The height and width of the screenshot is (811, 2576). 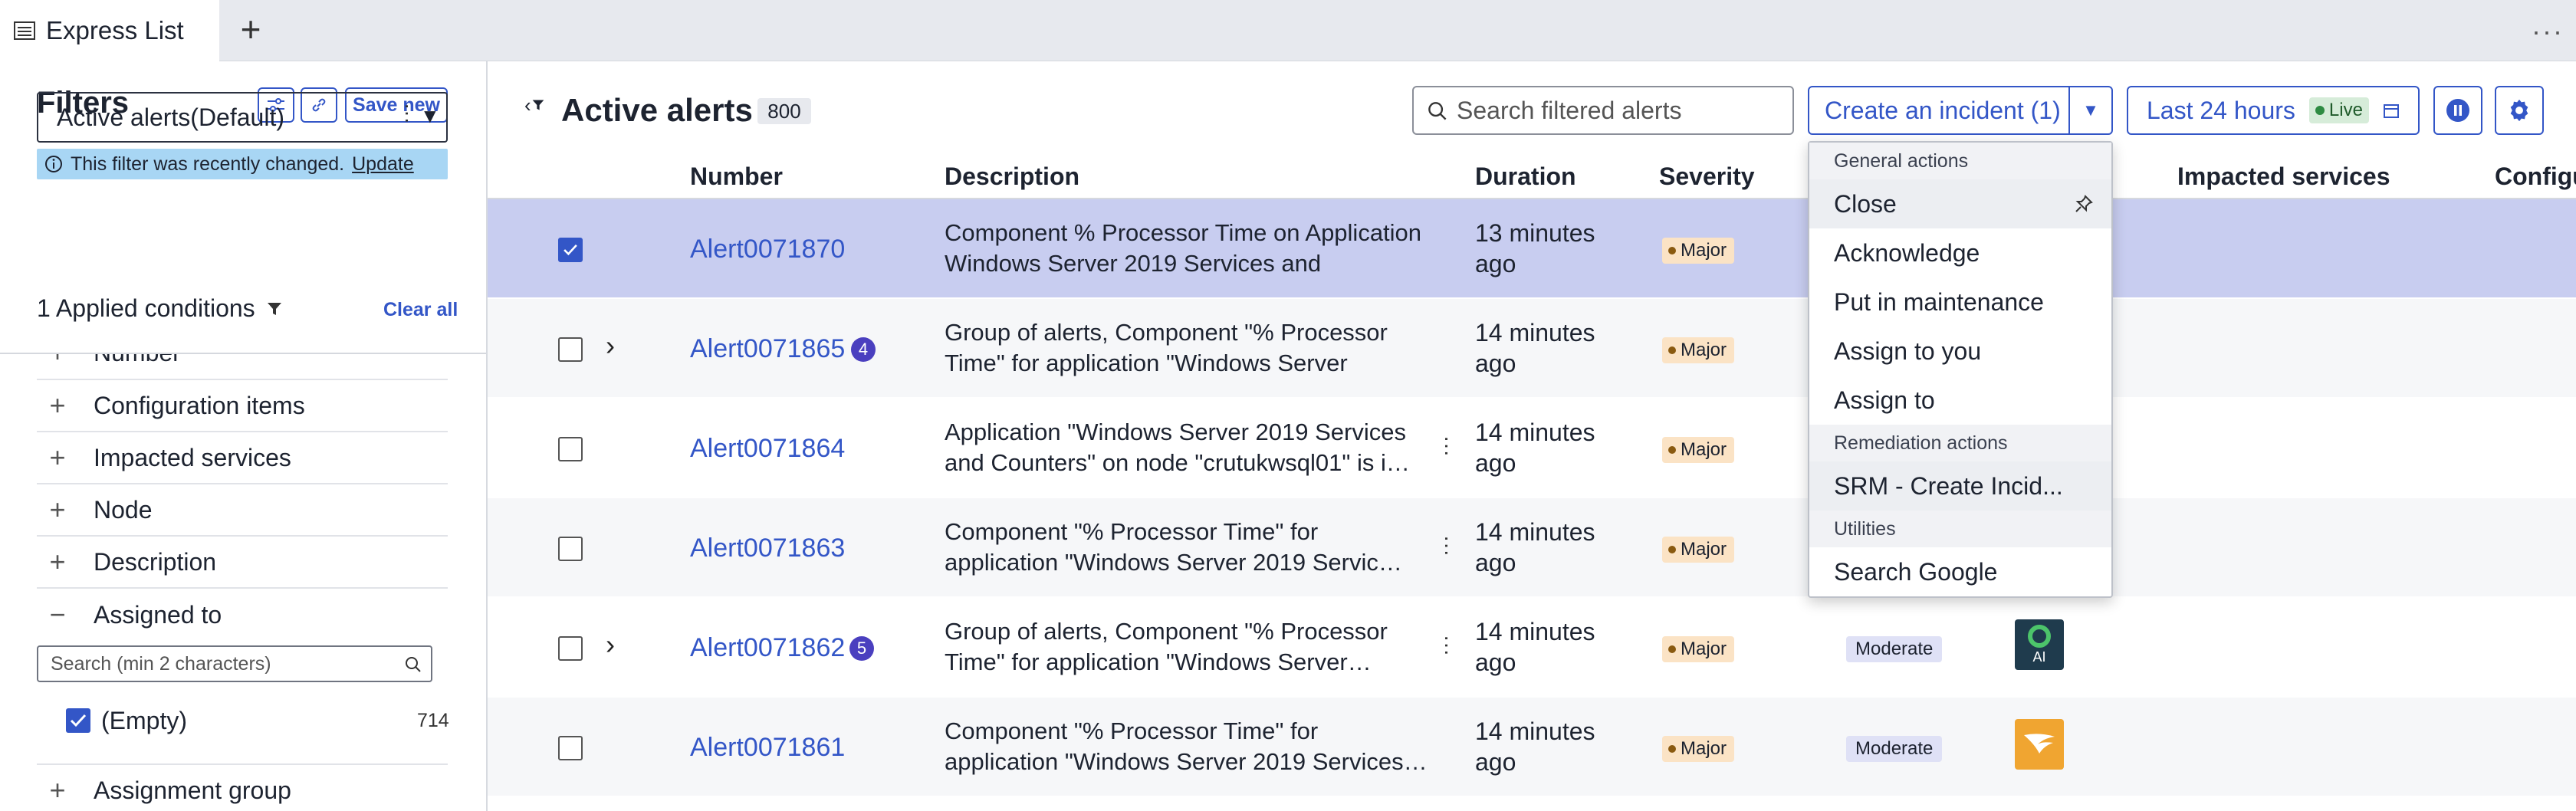 I want to click on filter-changed-banner: This filter was recently changed. Update, so click(x=242, y=164).